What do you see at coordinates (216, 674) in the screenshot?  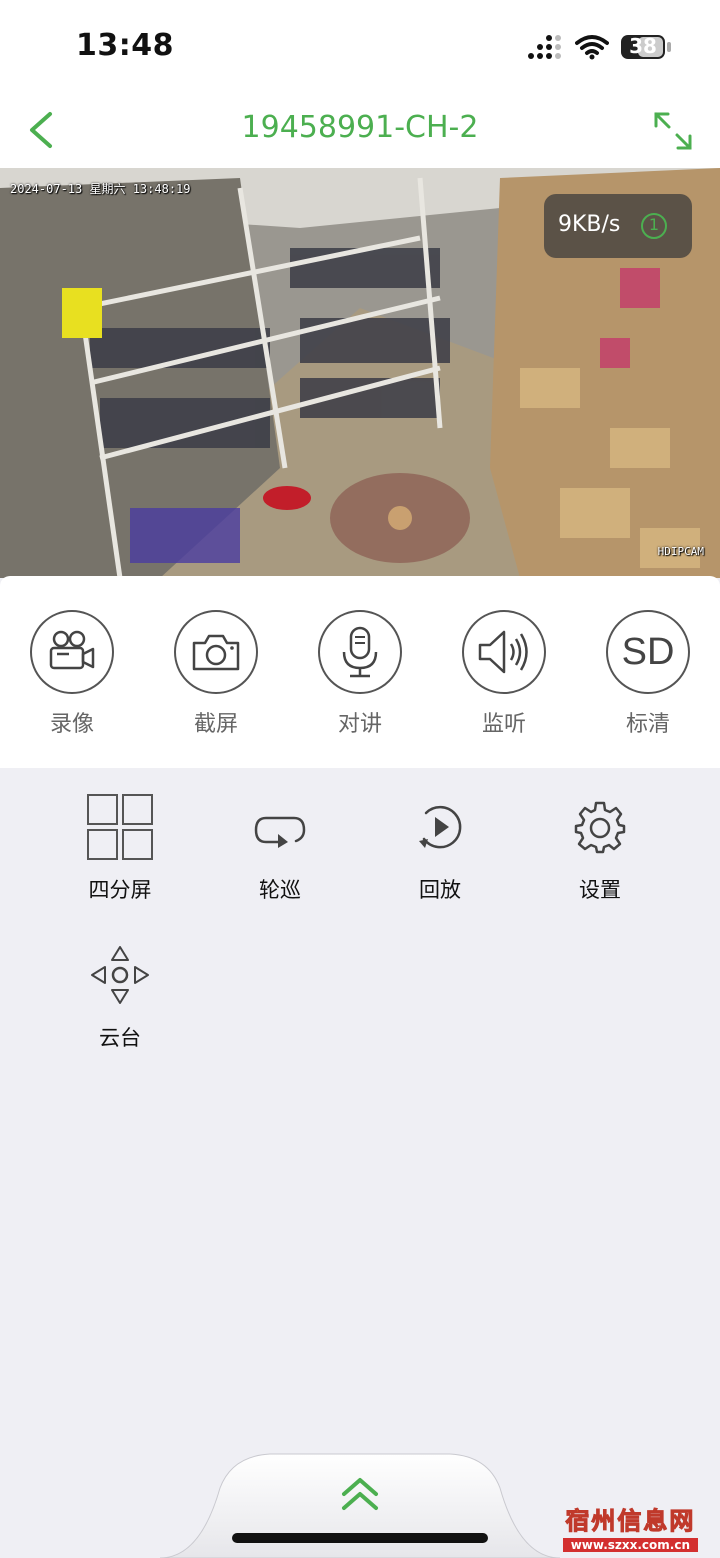 I see `screenshot-button: 截屏` at bounding box center [216, 674].